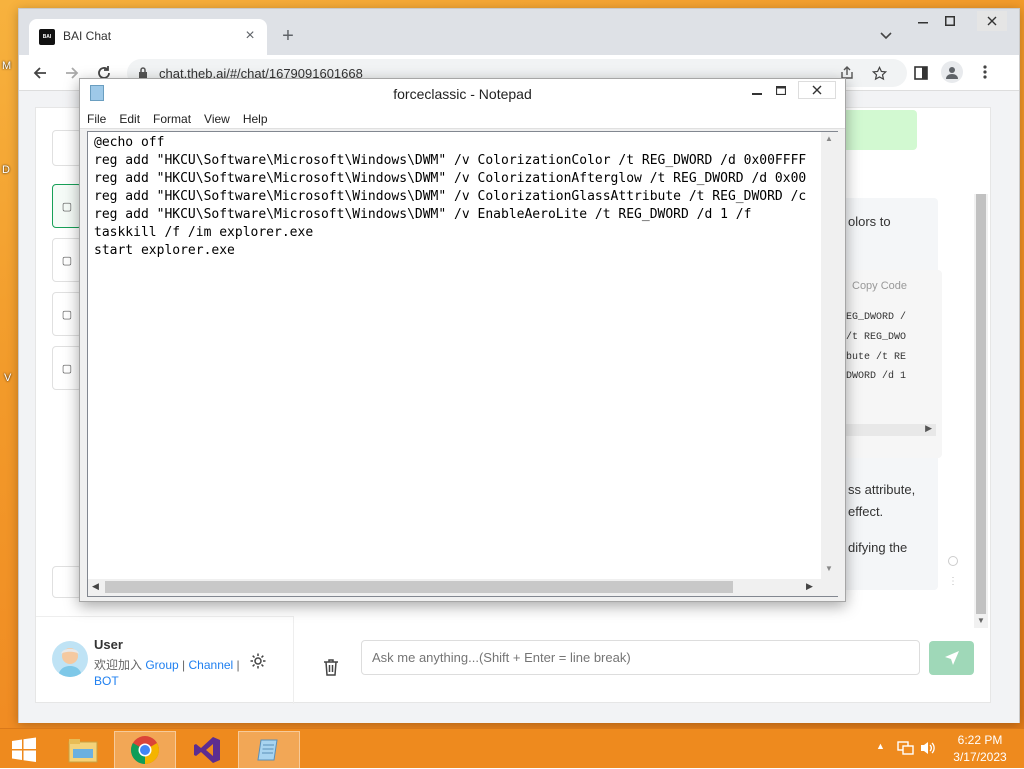 The width and height of the screenshot is (1024, 769). What do you see at coordinates (878, 547) in the screenshot?
I see `message-text: difying the` at bounding box center [878, 547].